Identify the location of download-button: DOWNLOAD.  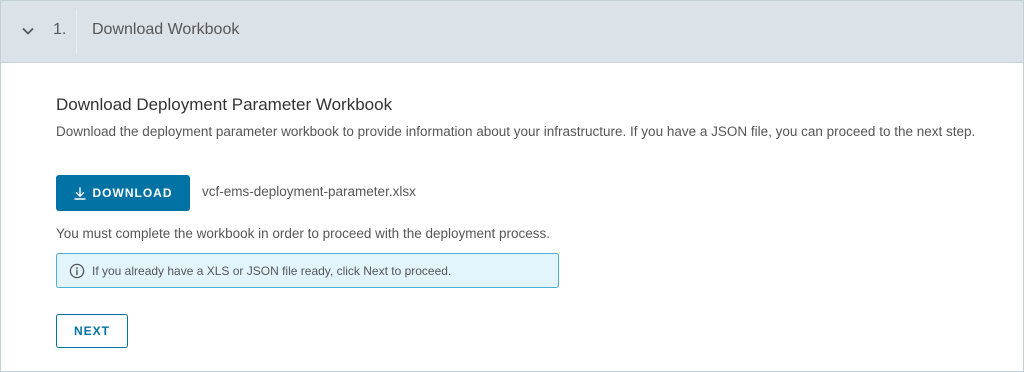
(123, 193).